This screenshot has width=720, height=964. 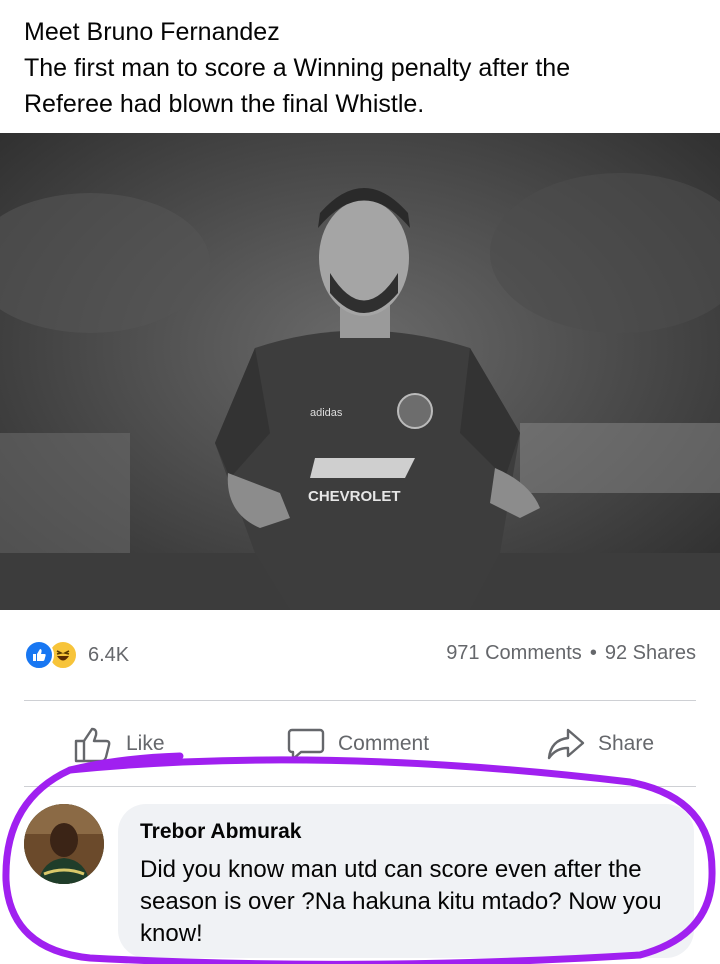 I want to click on comment-button: Comment, so click(x=357, y=744).